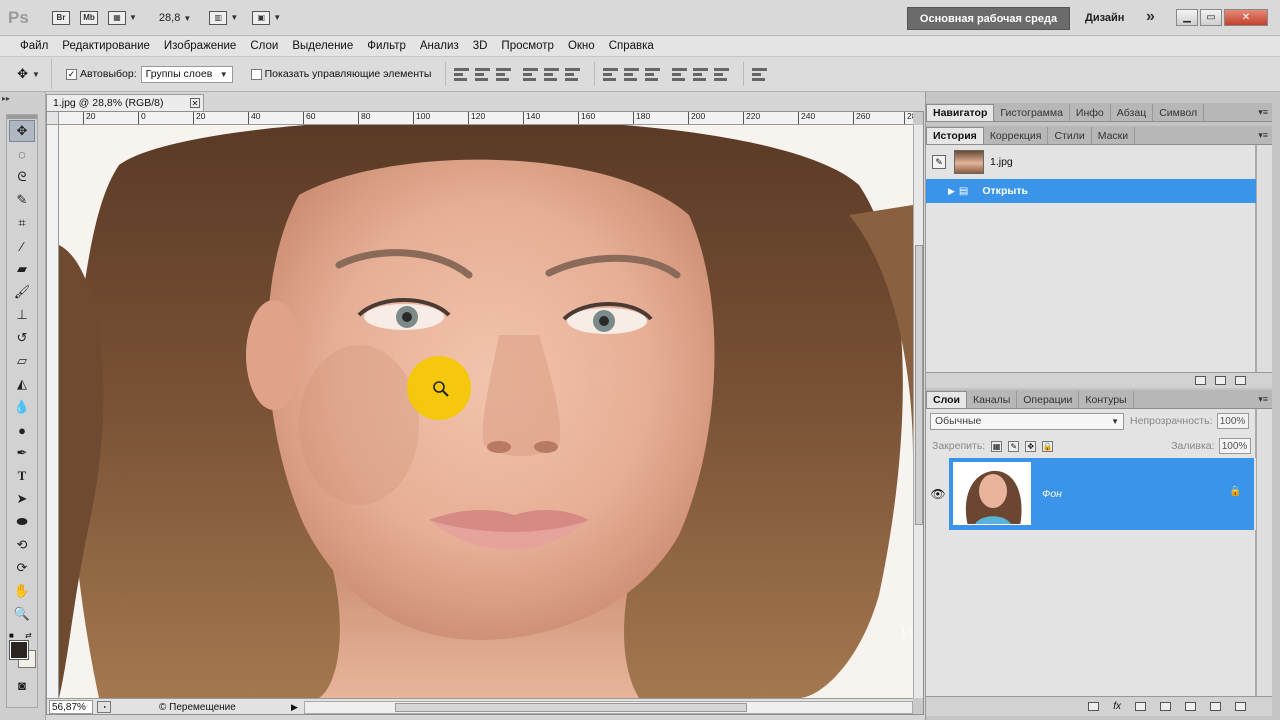  I want to click on healing-brush-tool: ▰, so click(22, 269).